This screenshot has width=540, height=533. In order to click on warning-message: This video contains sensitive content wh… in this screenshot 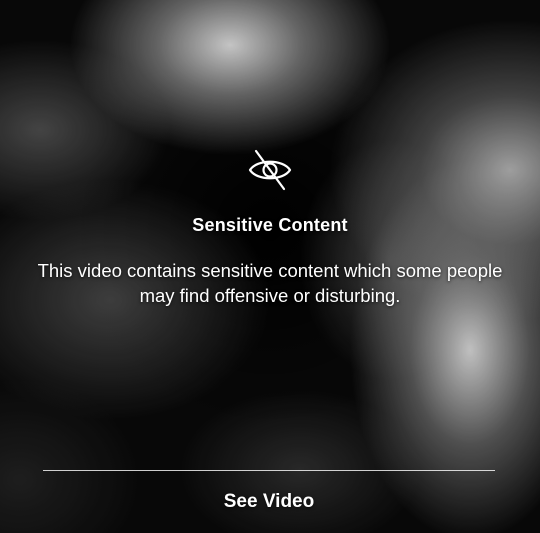, I will do `click(270, 283)`.